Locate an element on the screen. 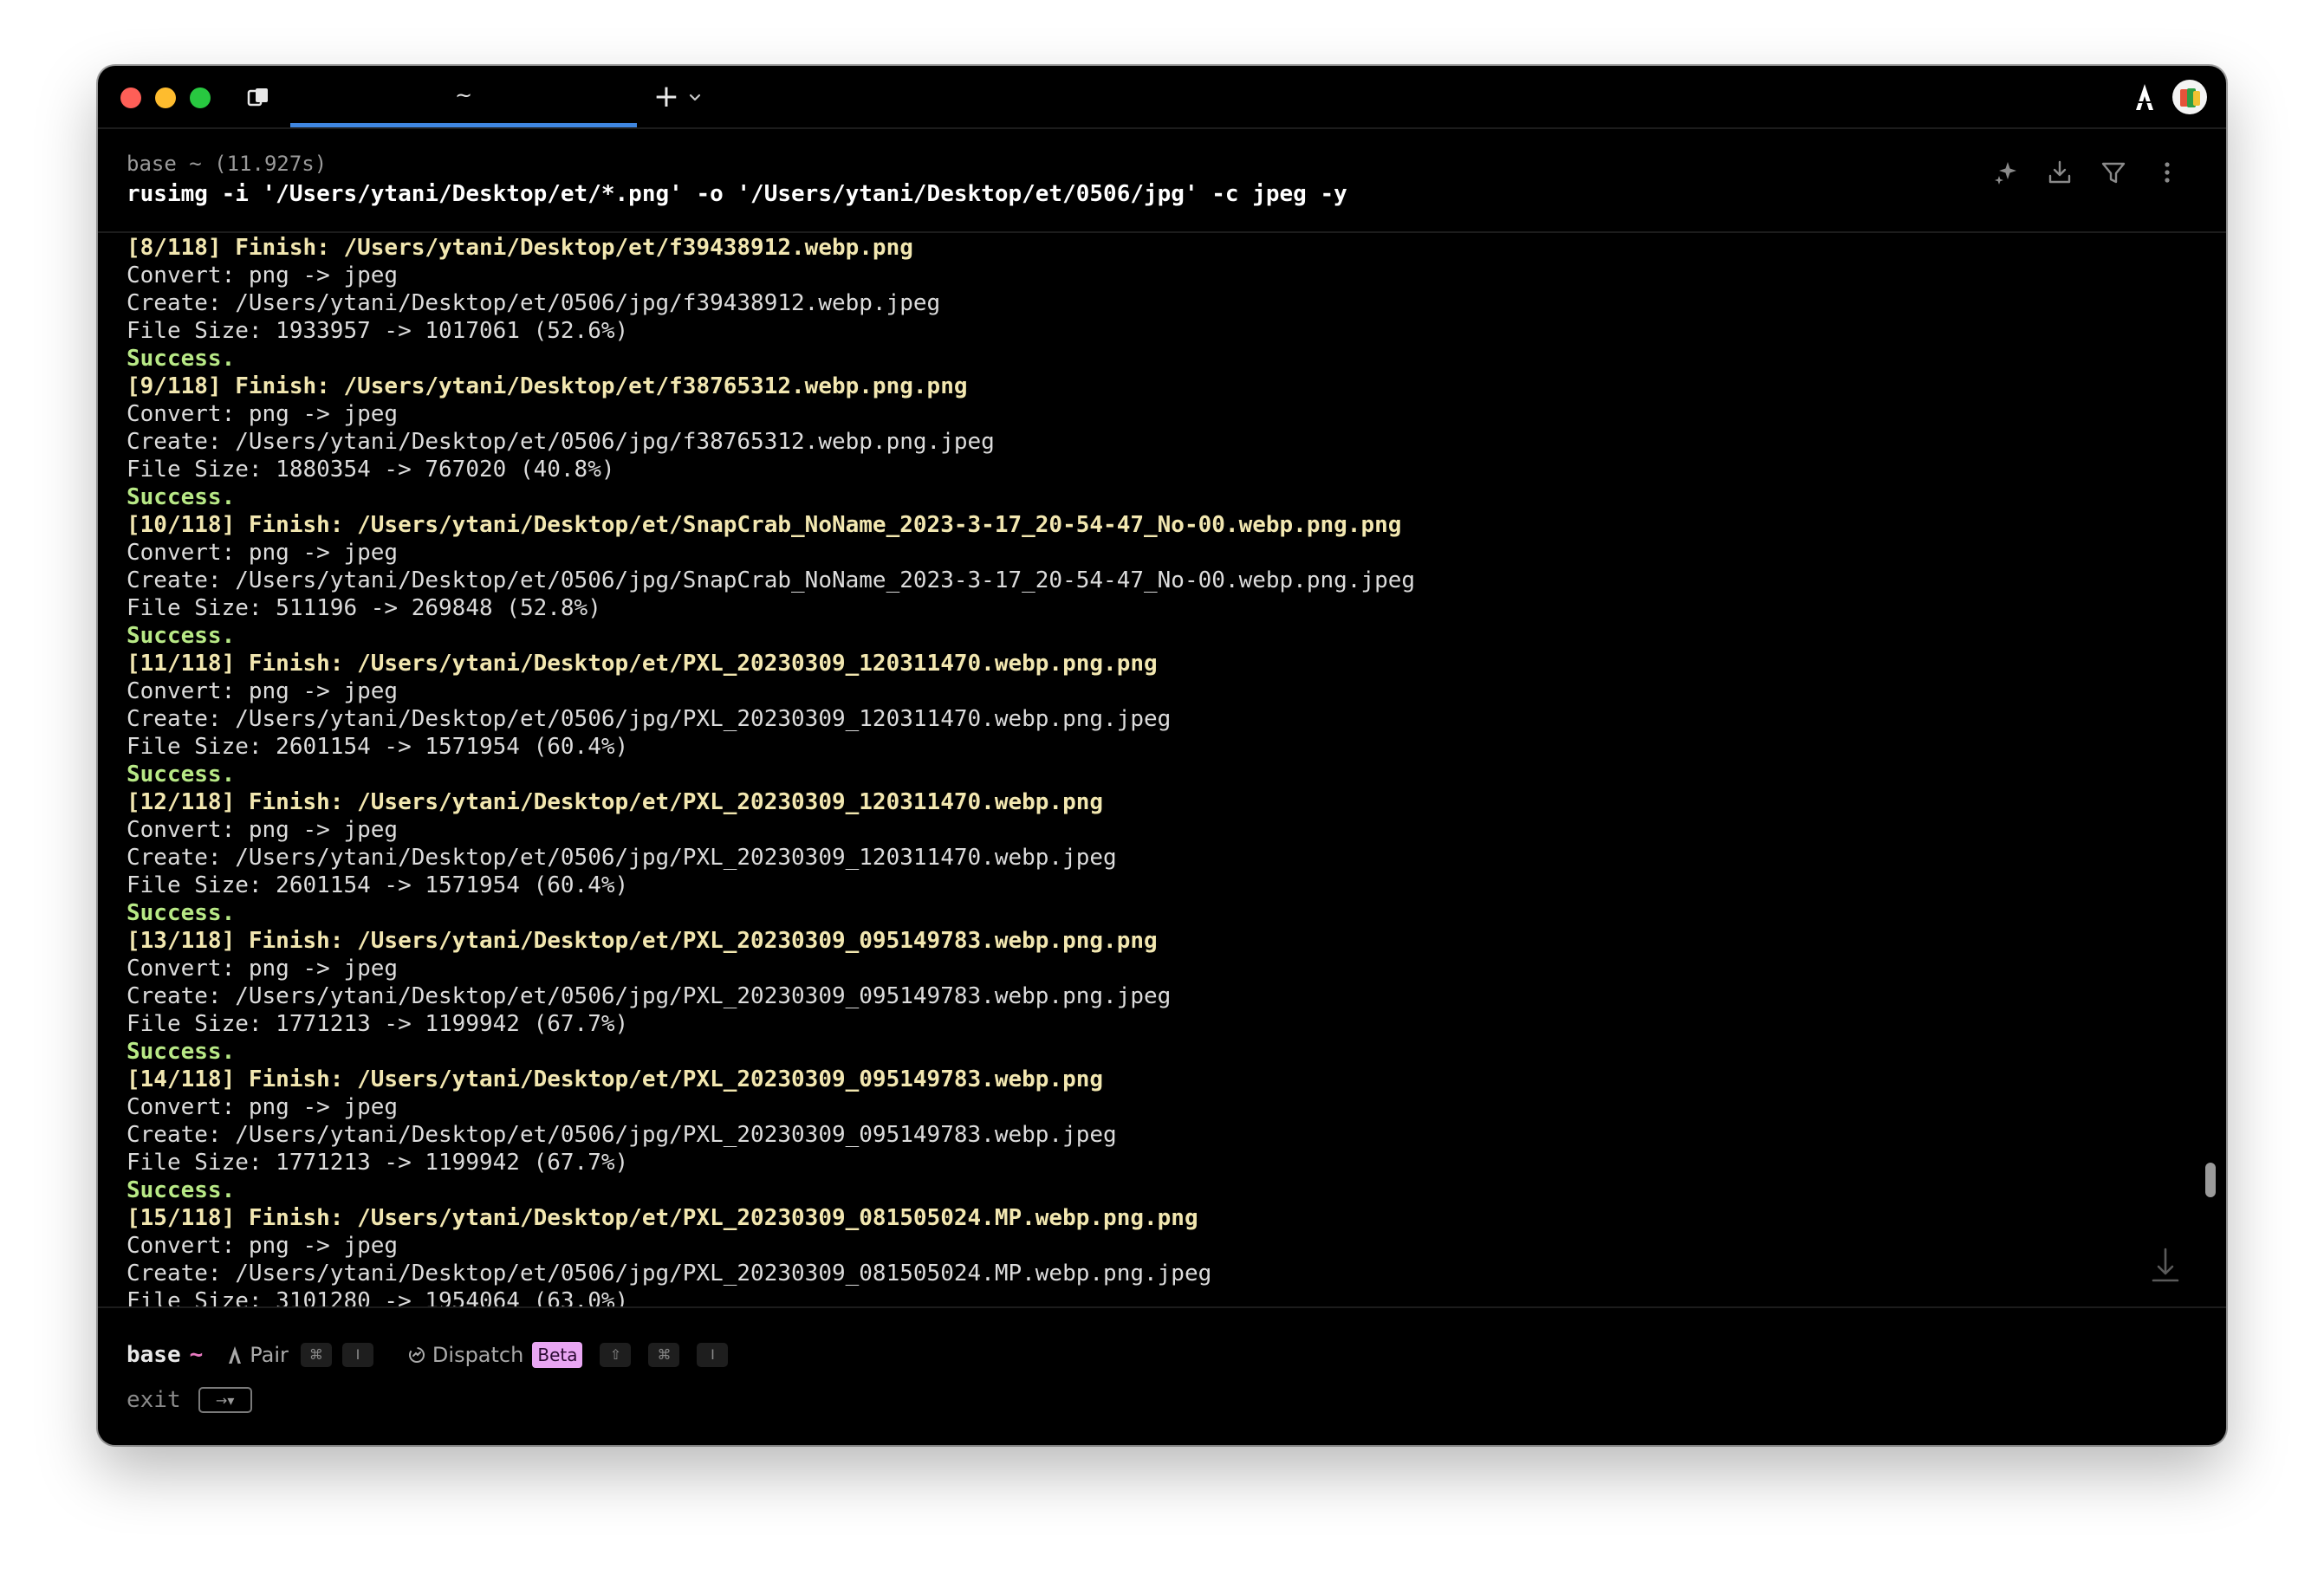 This screenshot has height=1575, width=2324. output-line: File Size: 3101280 -> 1954064 (63.0%) is located at coordinates (378, 1297).